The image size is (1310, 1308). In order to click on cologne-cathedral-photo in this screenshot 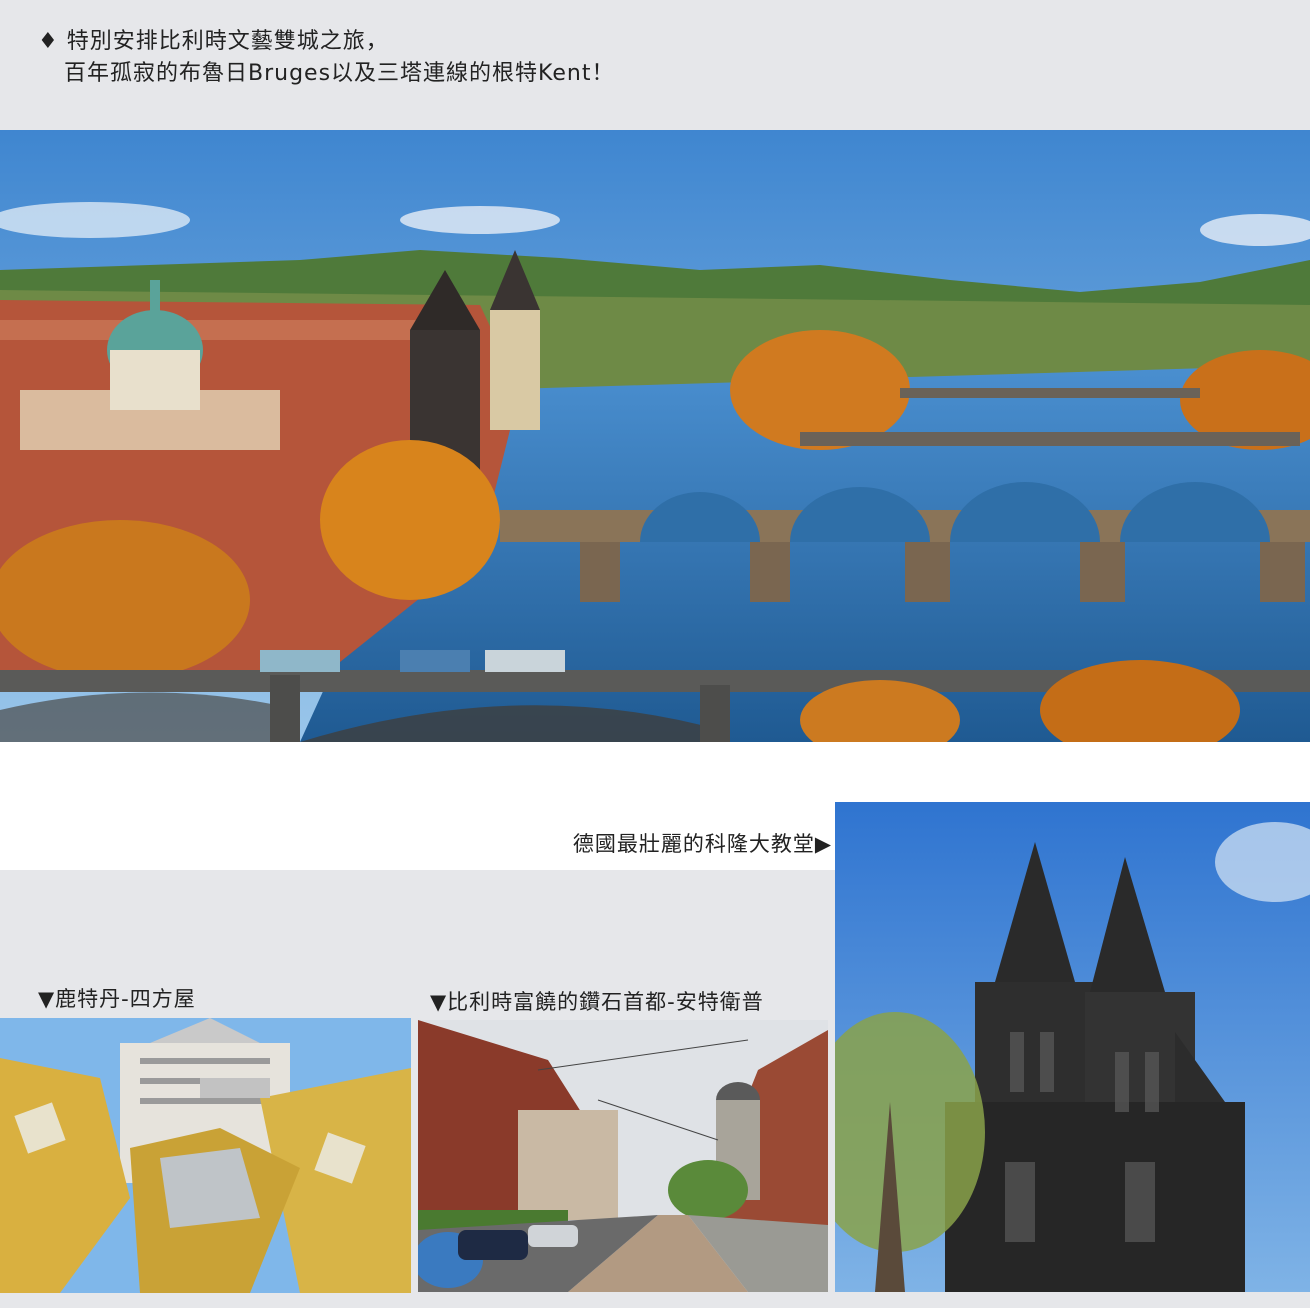, I will do `click(1072, 1047)`.